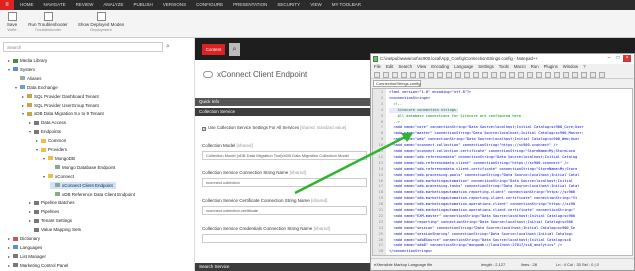 This screenshot has width=635, height=271. Describe the element at coordinates (213, 49) in the screenshot. I see `tab-content: Content` at that location.